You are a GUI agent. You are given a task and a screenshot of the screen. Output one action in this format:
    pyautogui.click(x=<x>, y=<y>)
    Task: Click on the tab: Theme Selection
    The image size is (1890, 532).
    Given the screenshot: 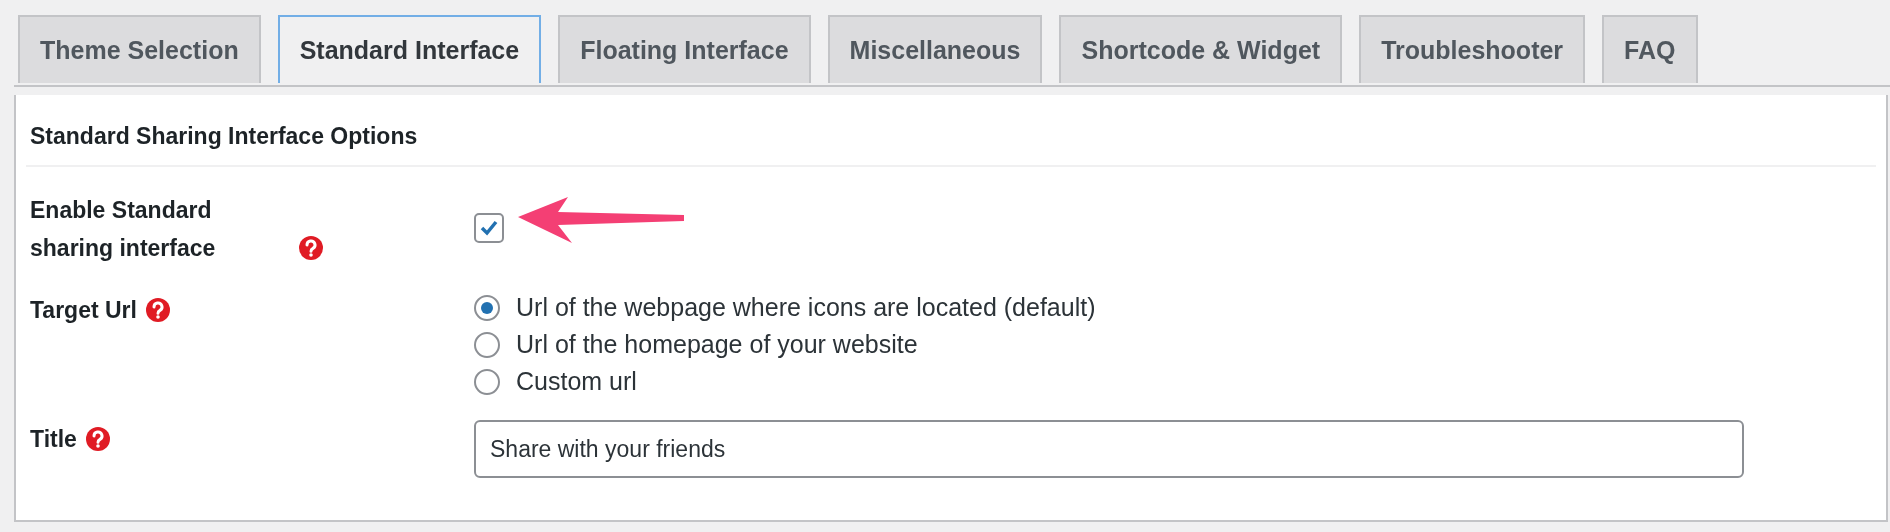 What is the action you would take?
    pyautogui.click(x=139, y=49)
    